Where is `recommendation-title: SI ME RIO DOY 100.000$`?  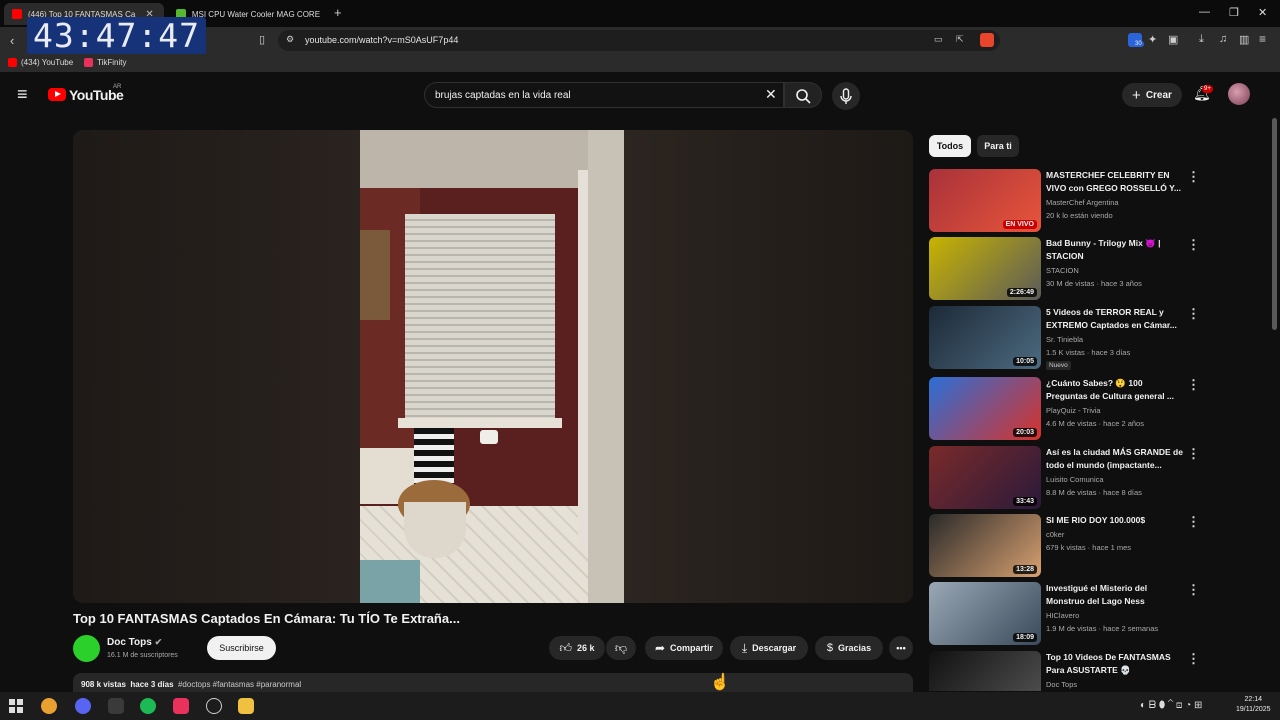
recommendation-title: SI ME RIO DOY 100.000$ is located at coordinates (1116, 520).